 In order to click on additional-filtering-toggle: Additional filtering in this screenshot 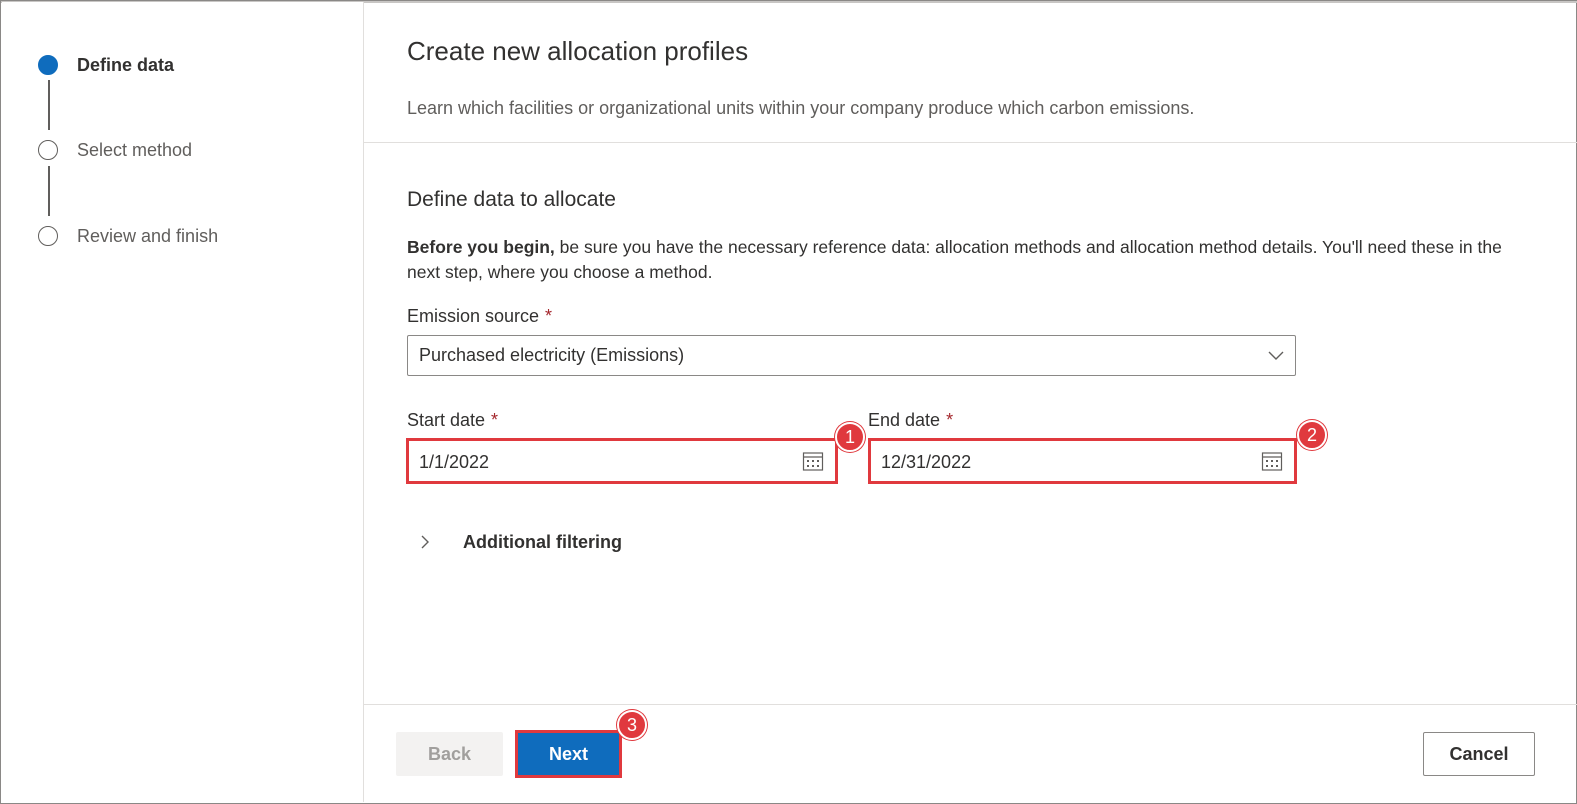, I will do `click(514, 542)`.